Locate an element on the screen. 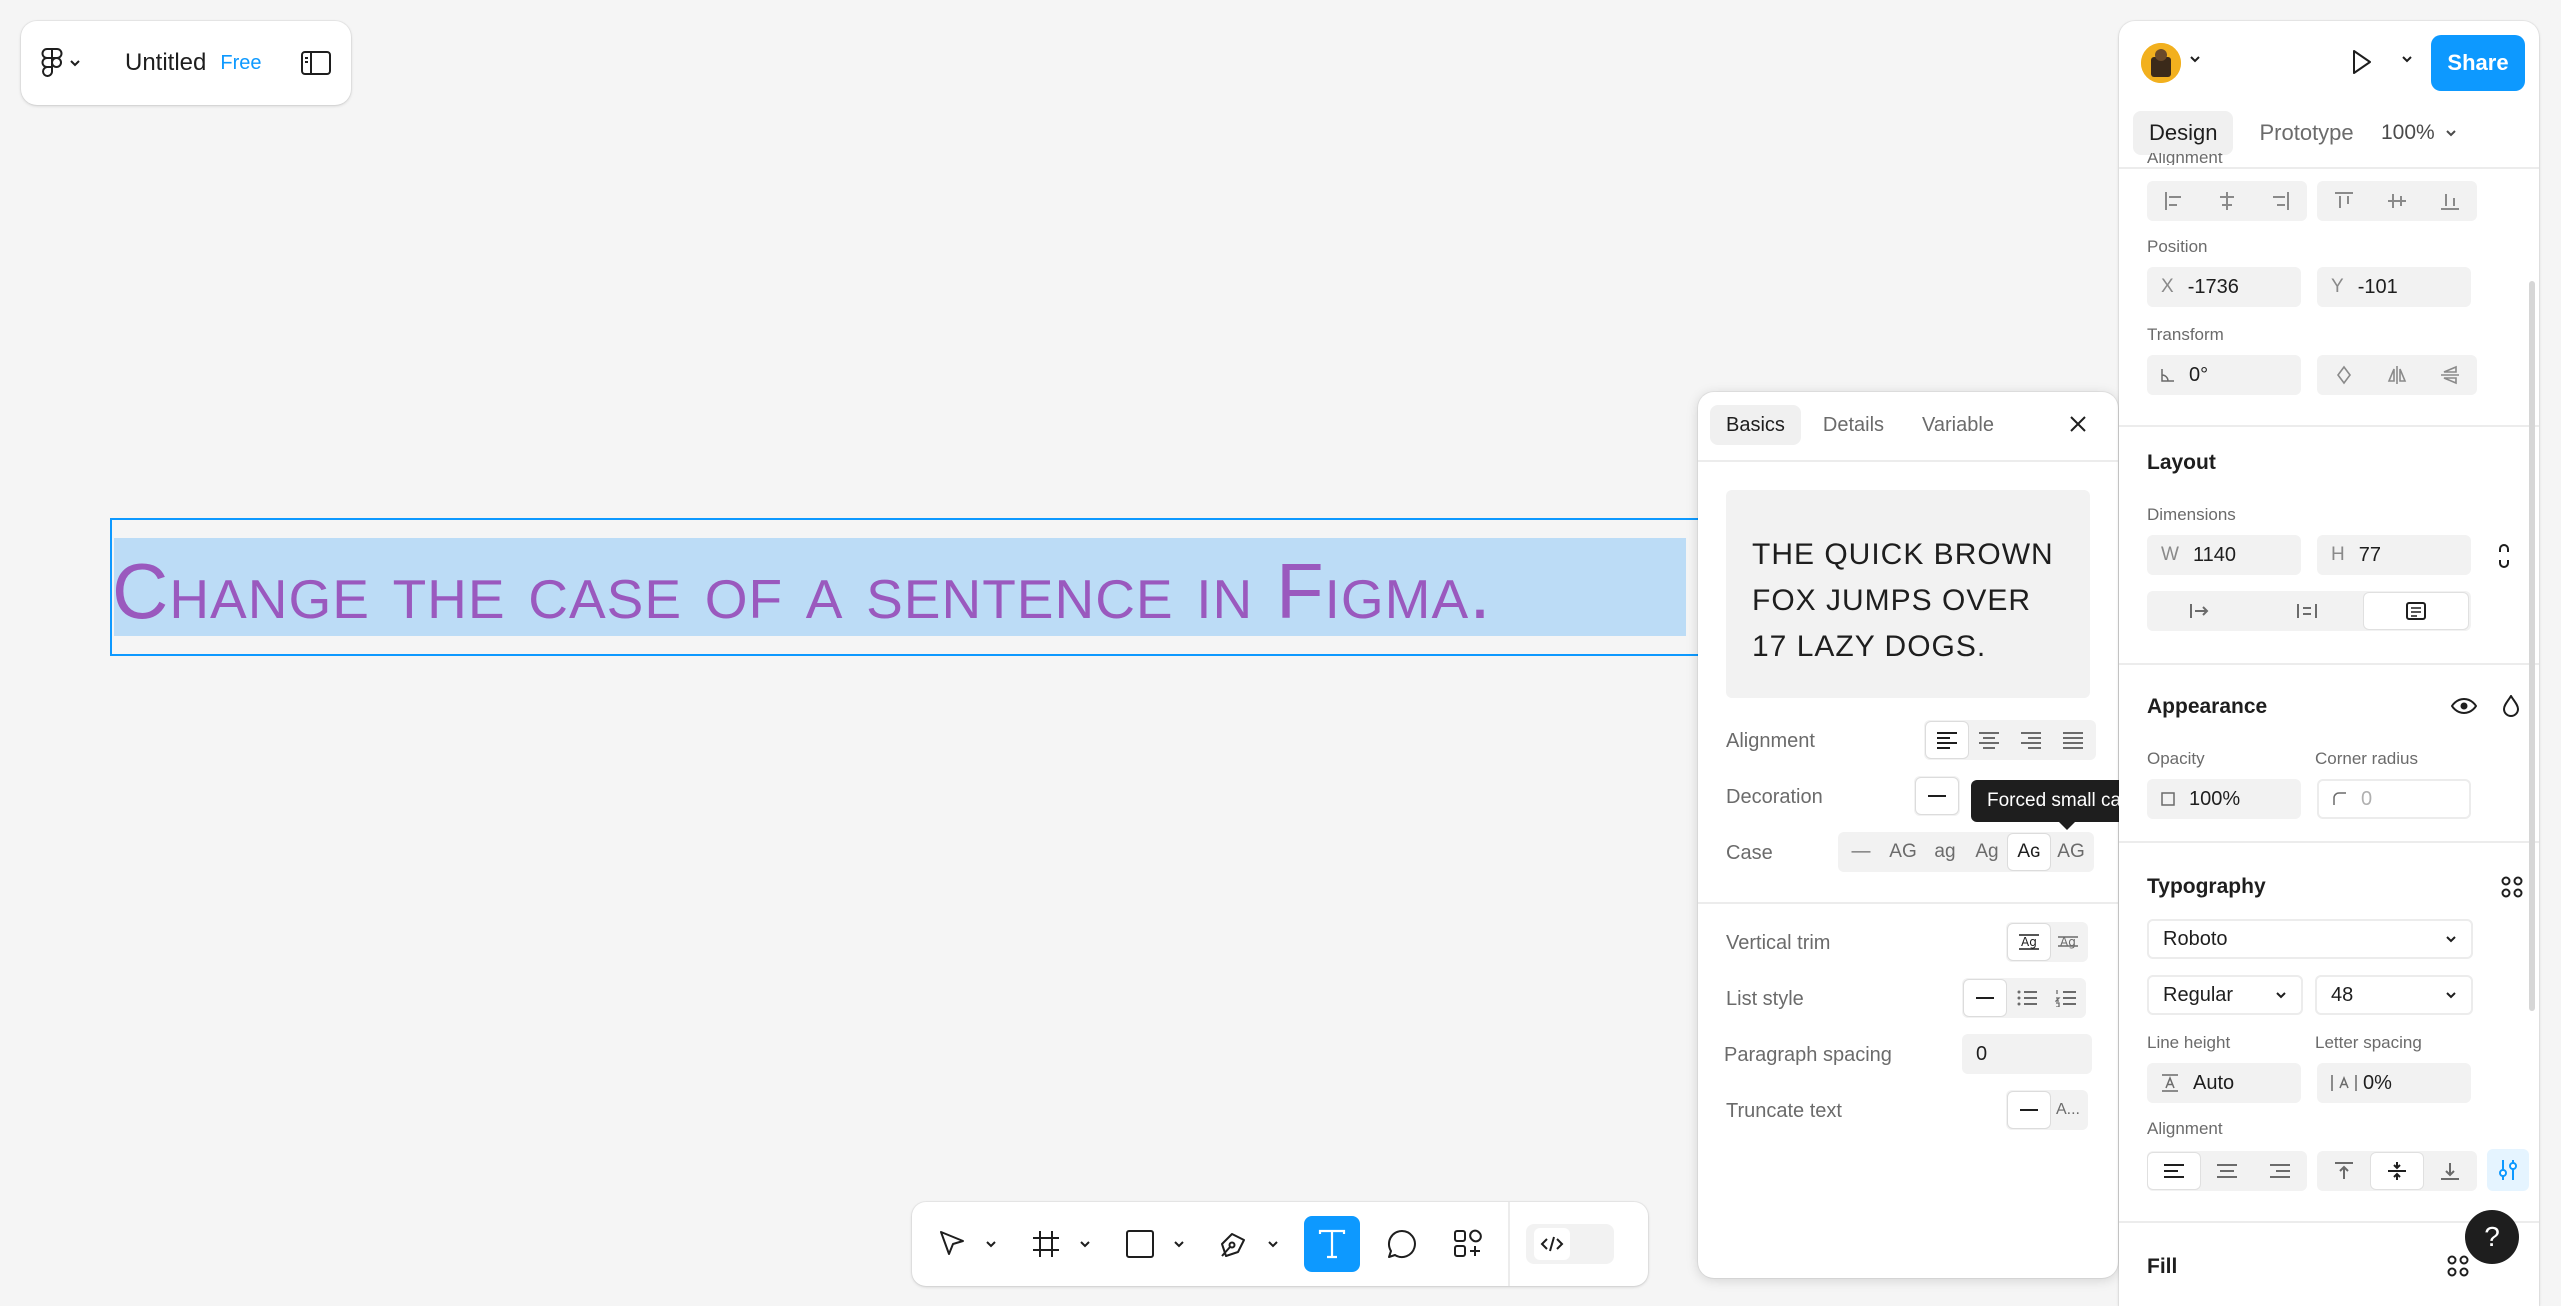  paragraph-spacing-label: Paragraph spacing is located at coordinates (1808, 1055).